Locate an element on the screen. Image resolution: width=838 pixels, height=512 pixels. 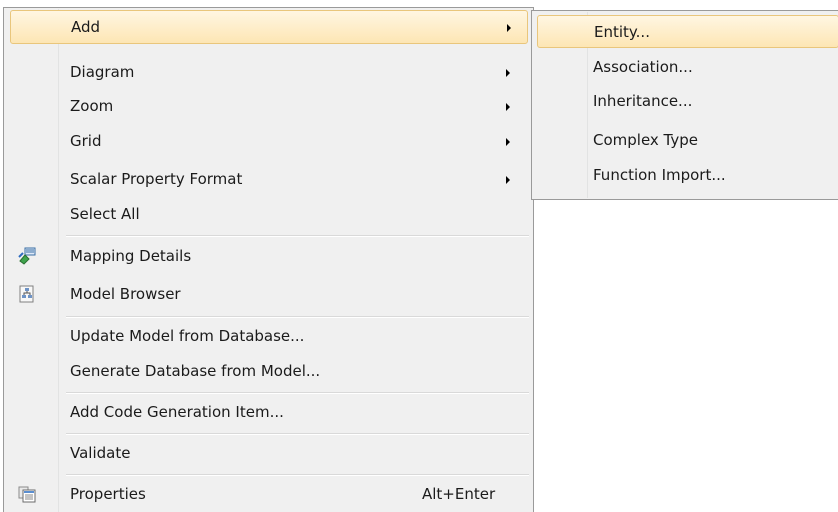
submenu-item-label: Complex Type is located at coordinates (646, 140).